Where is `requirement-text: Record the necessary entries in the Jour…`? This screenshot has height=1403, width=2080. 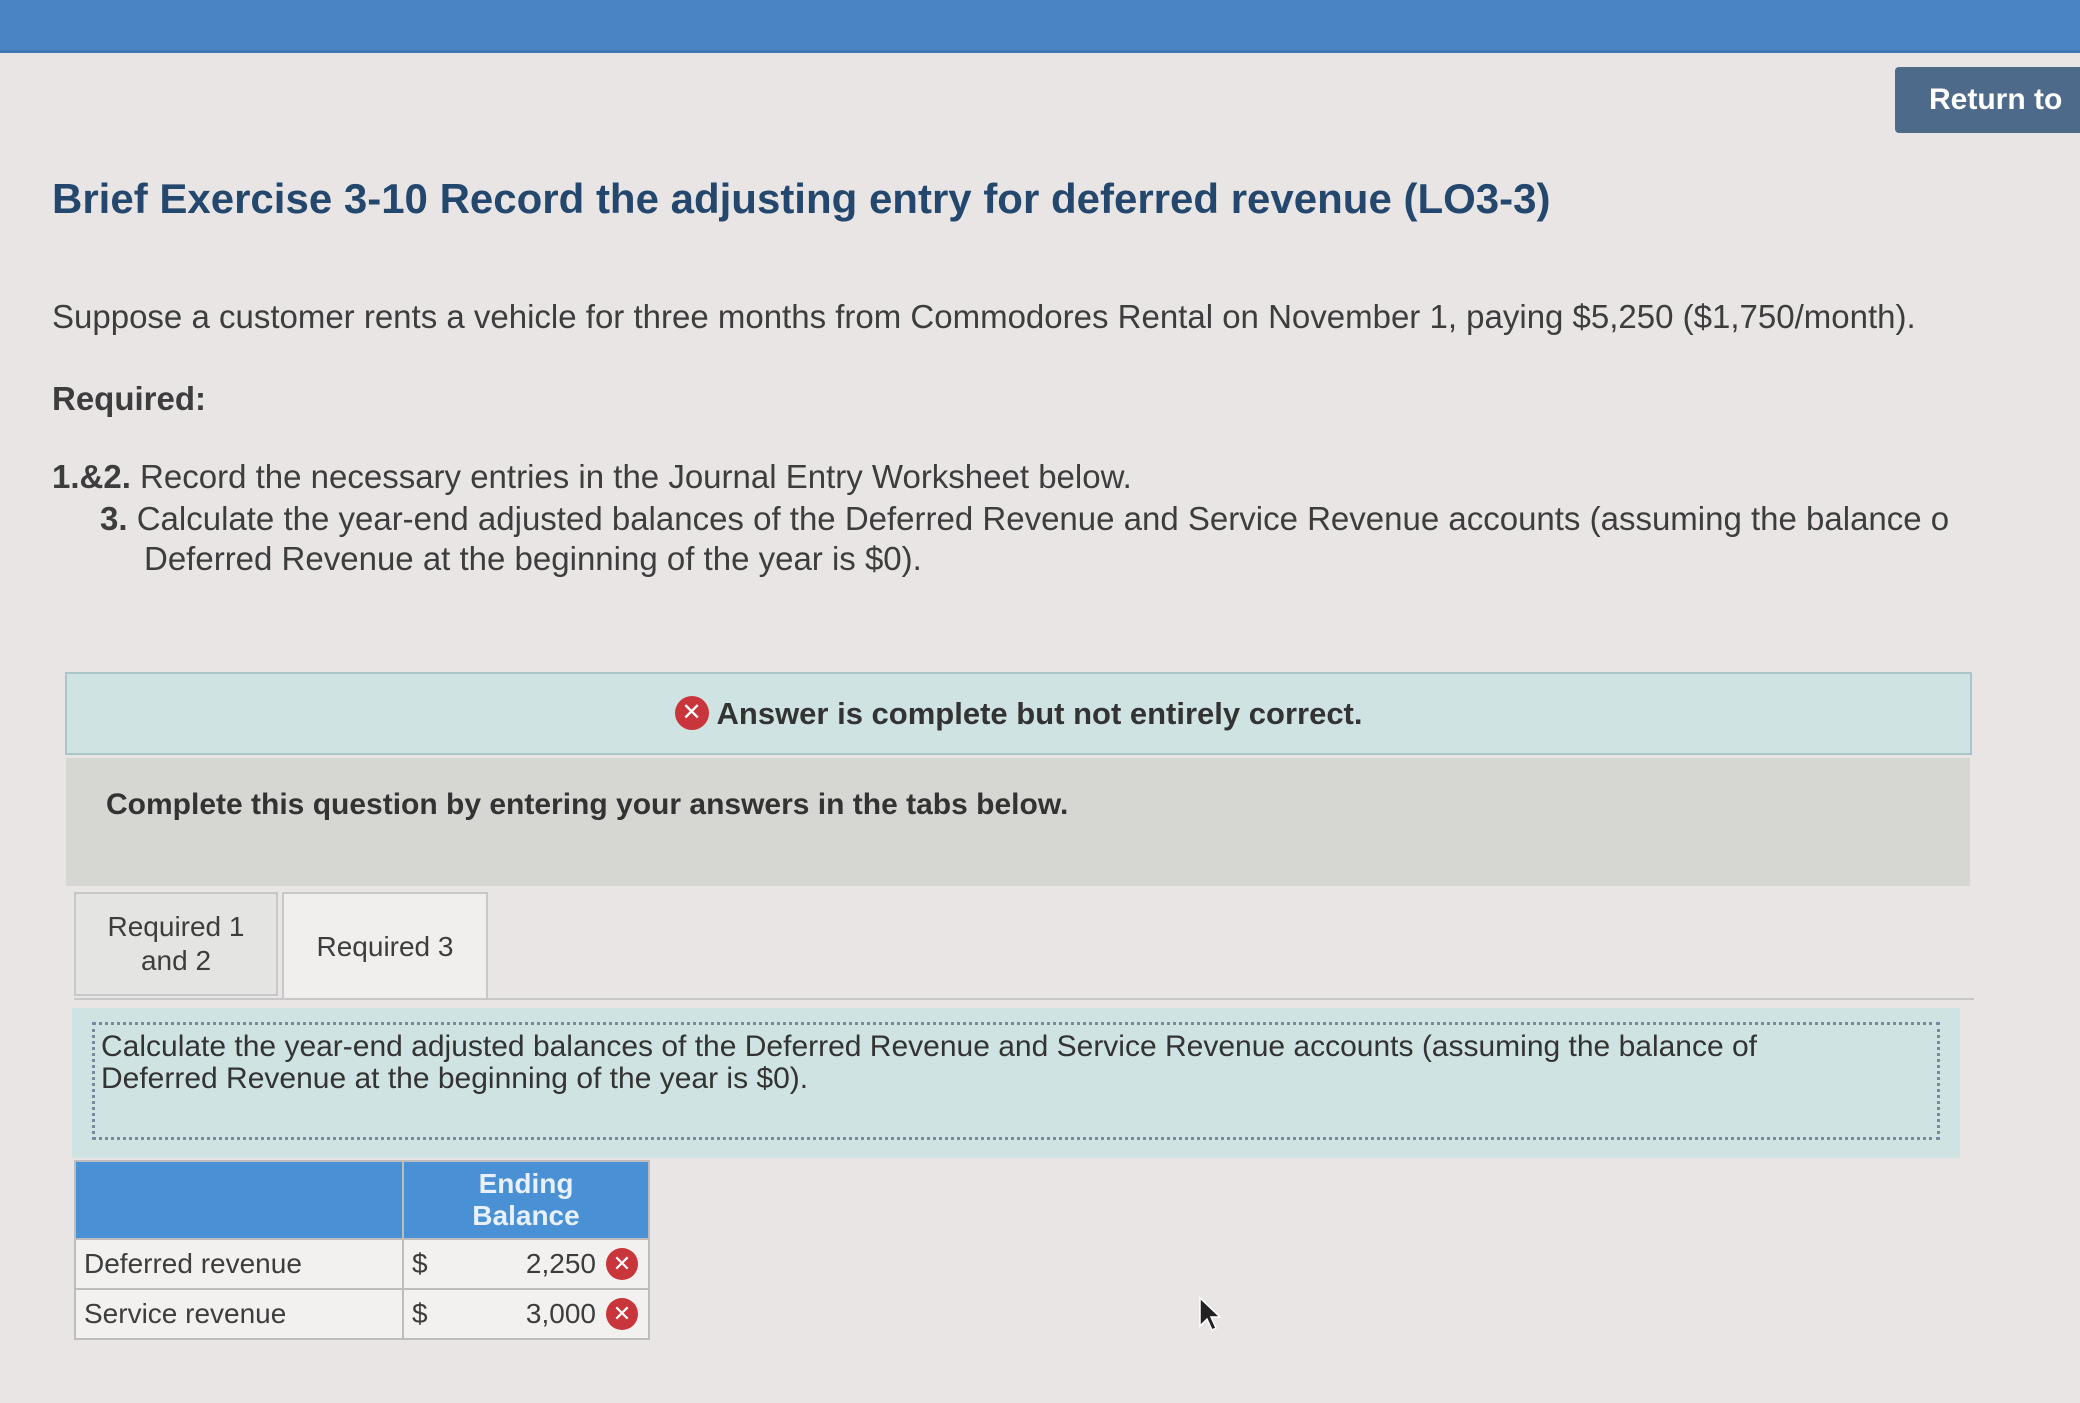
requirement-text: Record the necessary entries in the Jour… is located at coordinates (636, 476).